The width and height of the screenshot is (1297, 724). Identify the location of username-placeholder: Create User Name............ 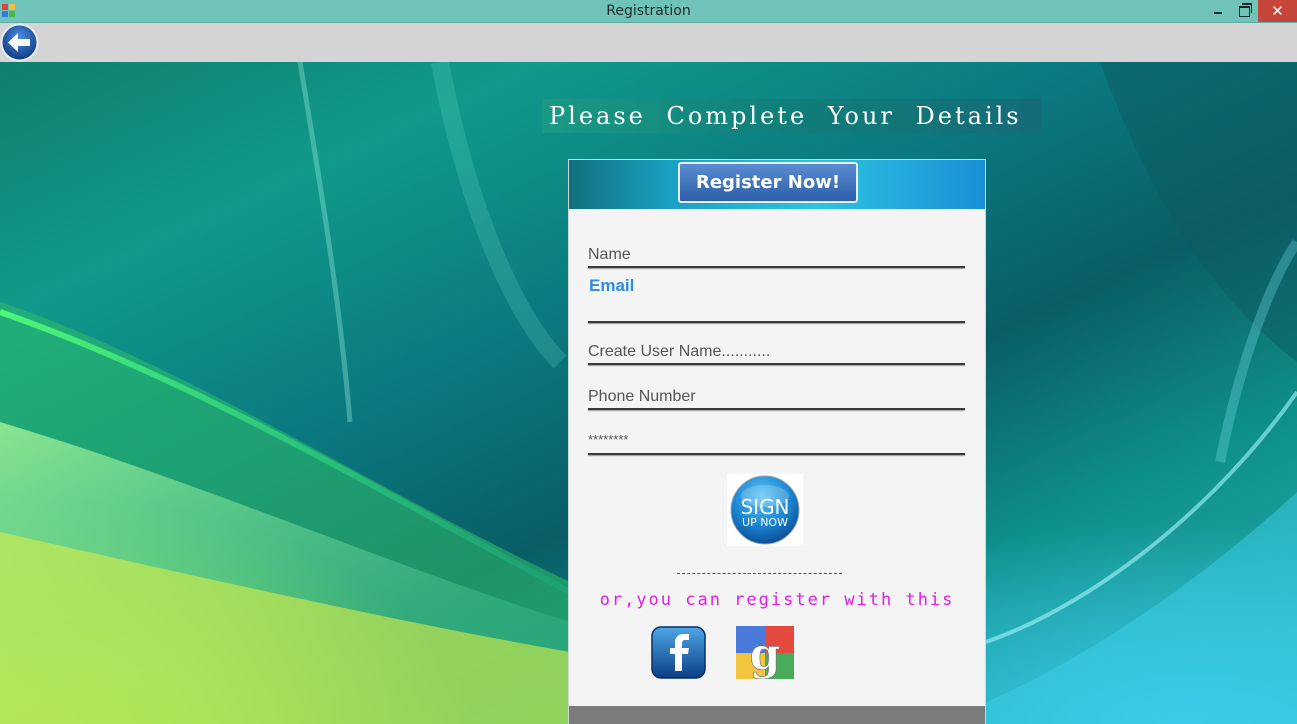
(679, 351).